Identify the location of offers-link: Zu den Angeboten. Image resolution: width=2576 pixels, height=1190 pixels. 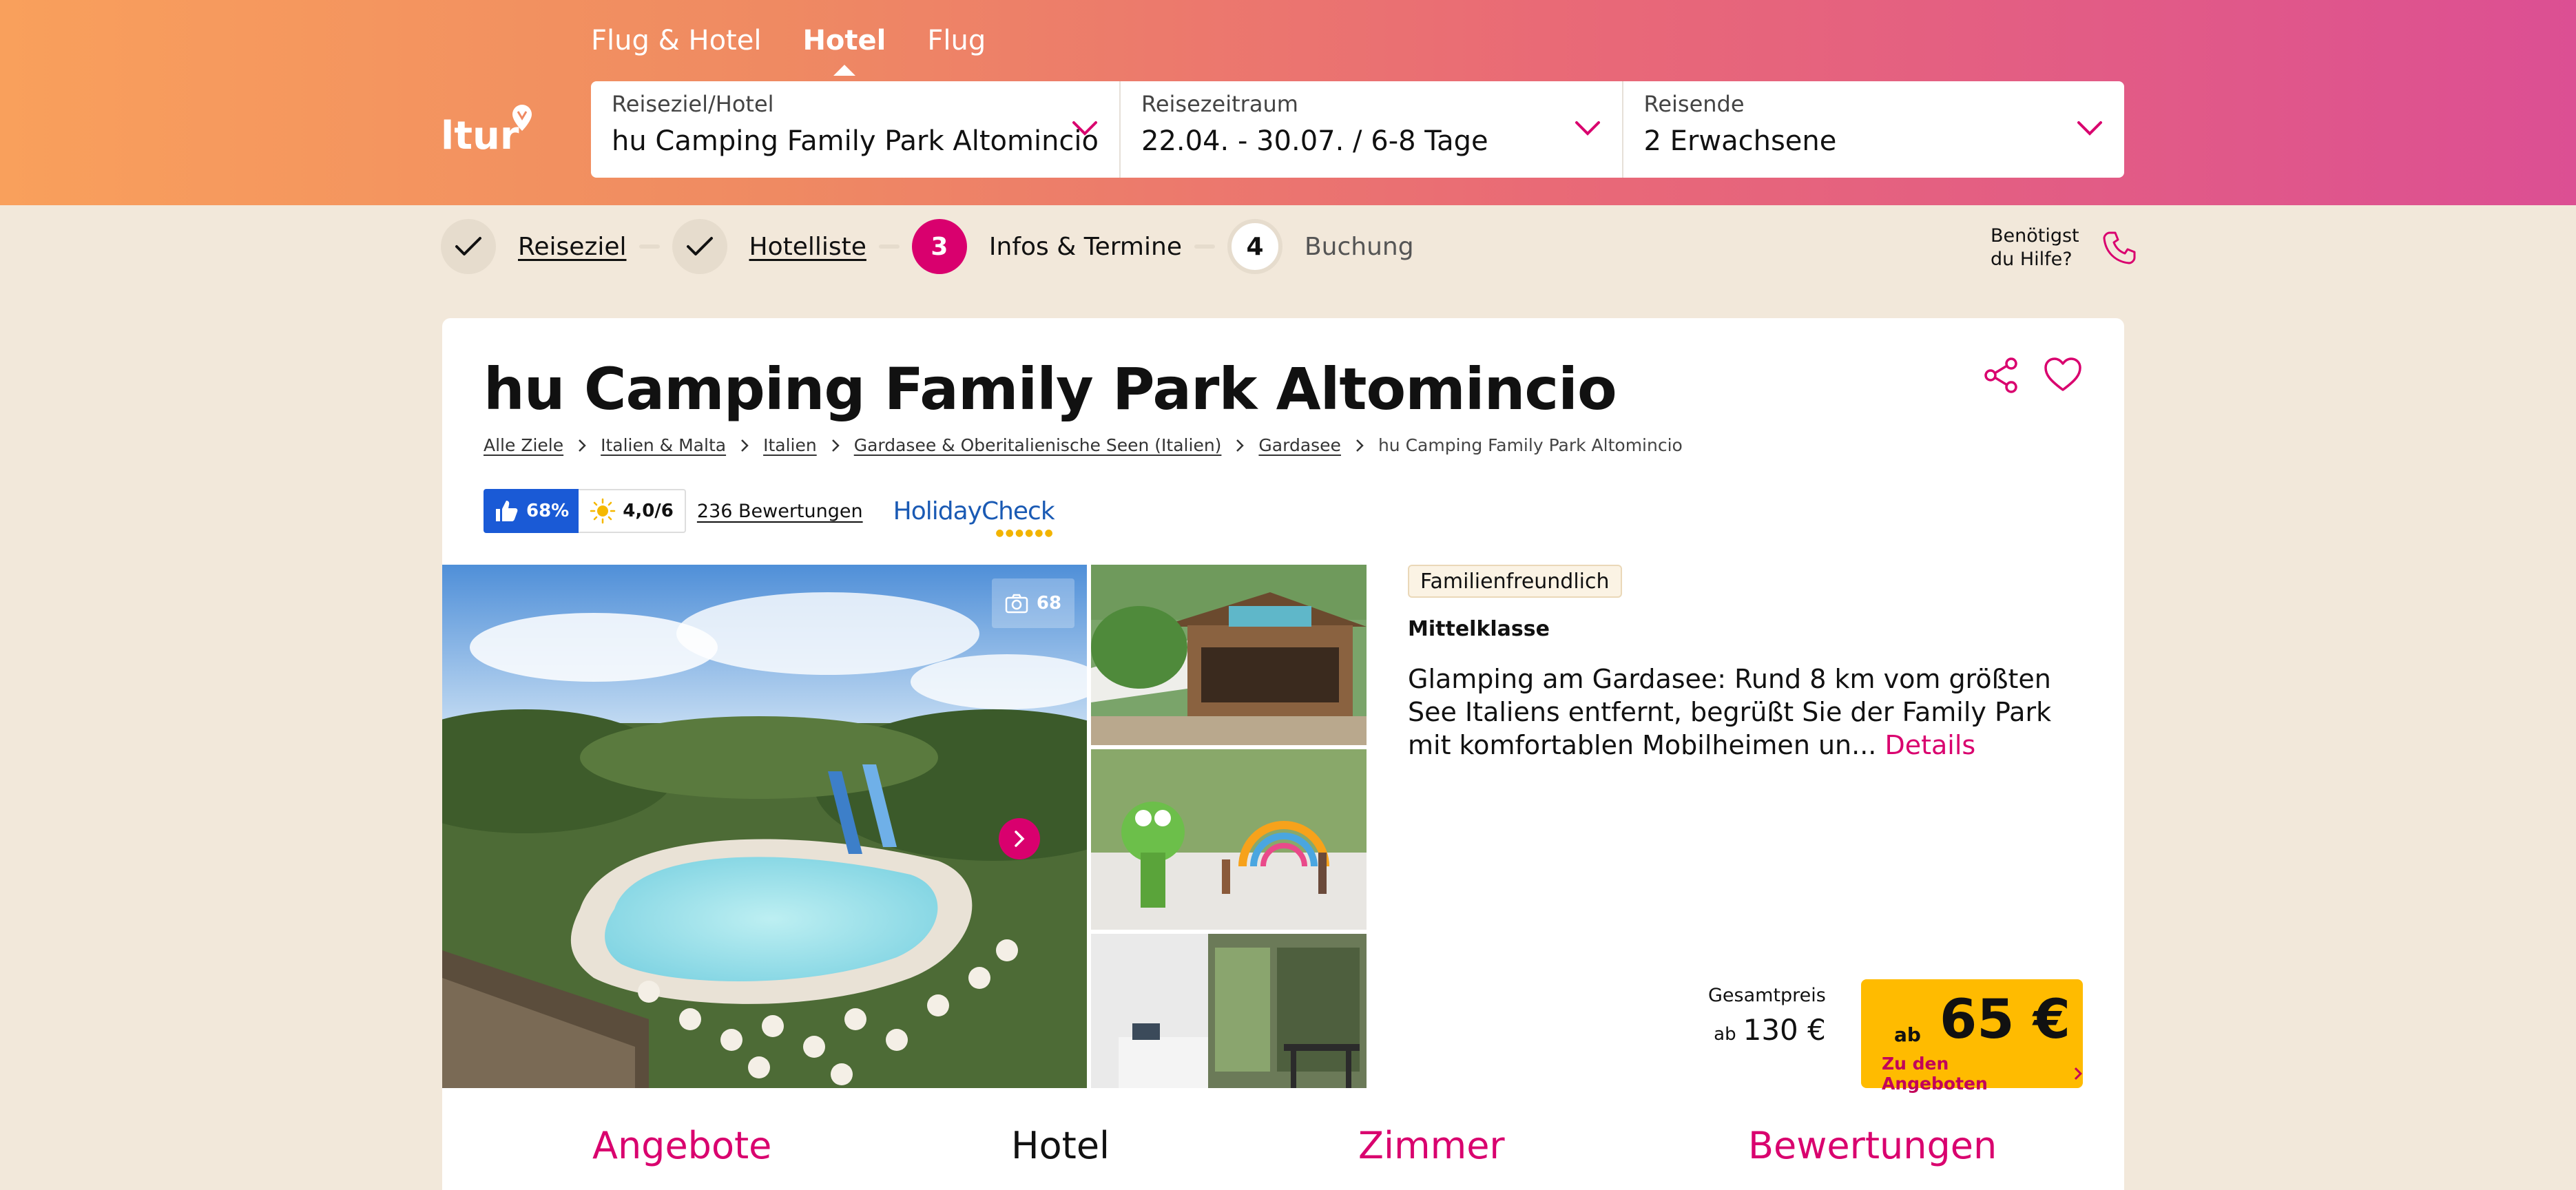
(1982, 1074).